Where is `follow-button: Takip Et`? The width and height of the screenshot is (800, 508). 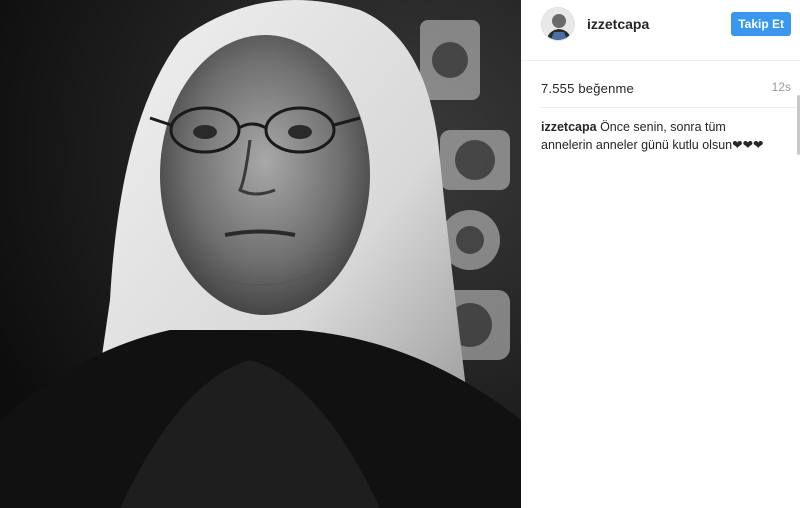 follow-button: Takip Et is located at coordinates (761, 24).